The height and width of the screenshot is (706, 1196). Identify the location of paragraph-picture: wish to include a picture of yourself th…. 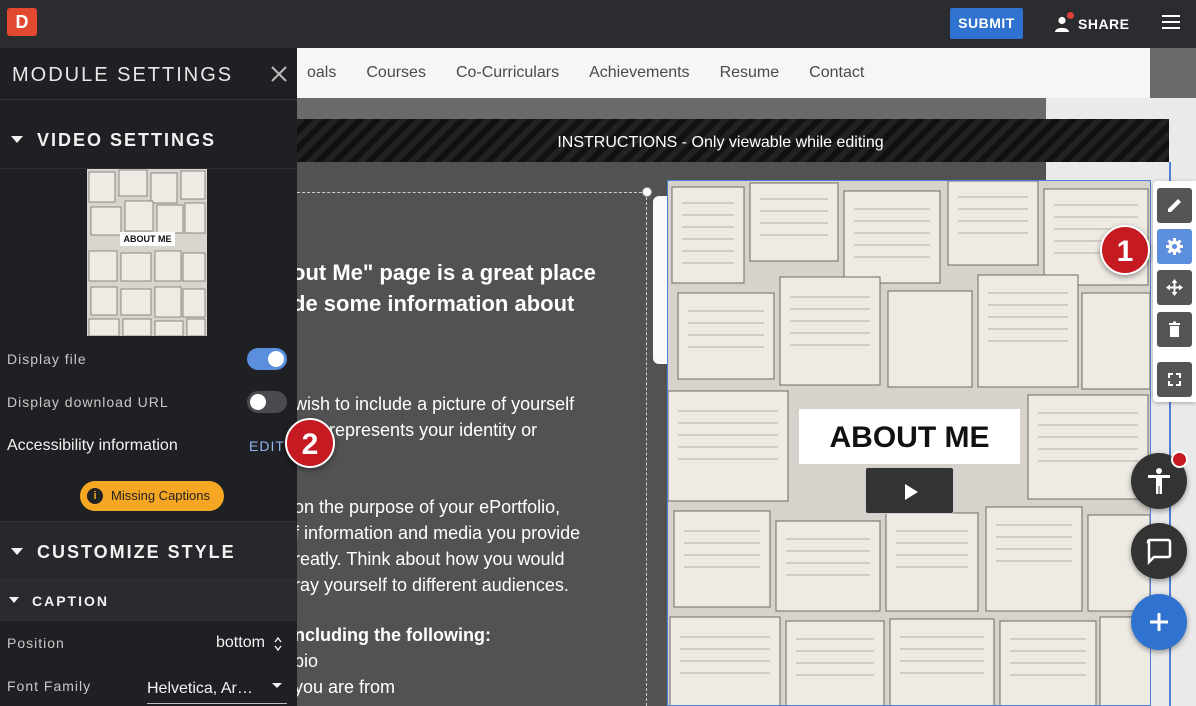
(465, 430).